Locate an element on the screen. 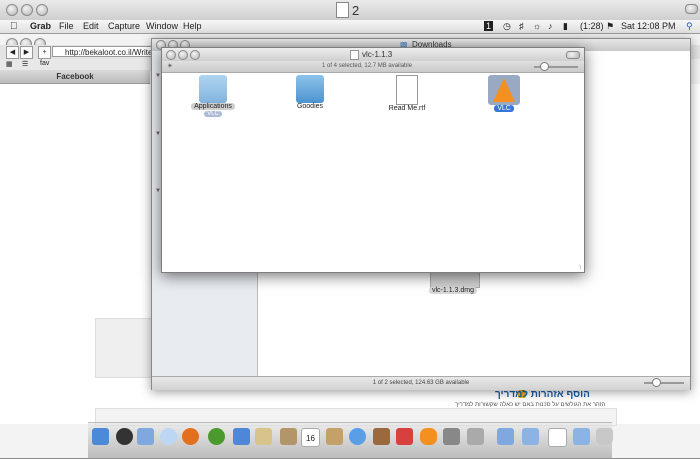 The image size is (700, 459). dashboard-icon is located at coordinates (124, 436).